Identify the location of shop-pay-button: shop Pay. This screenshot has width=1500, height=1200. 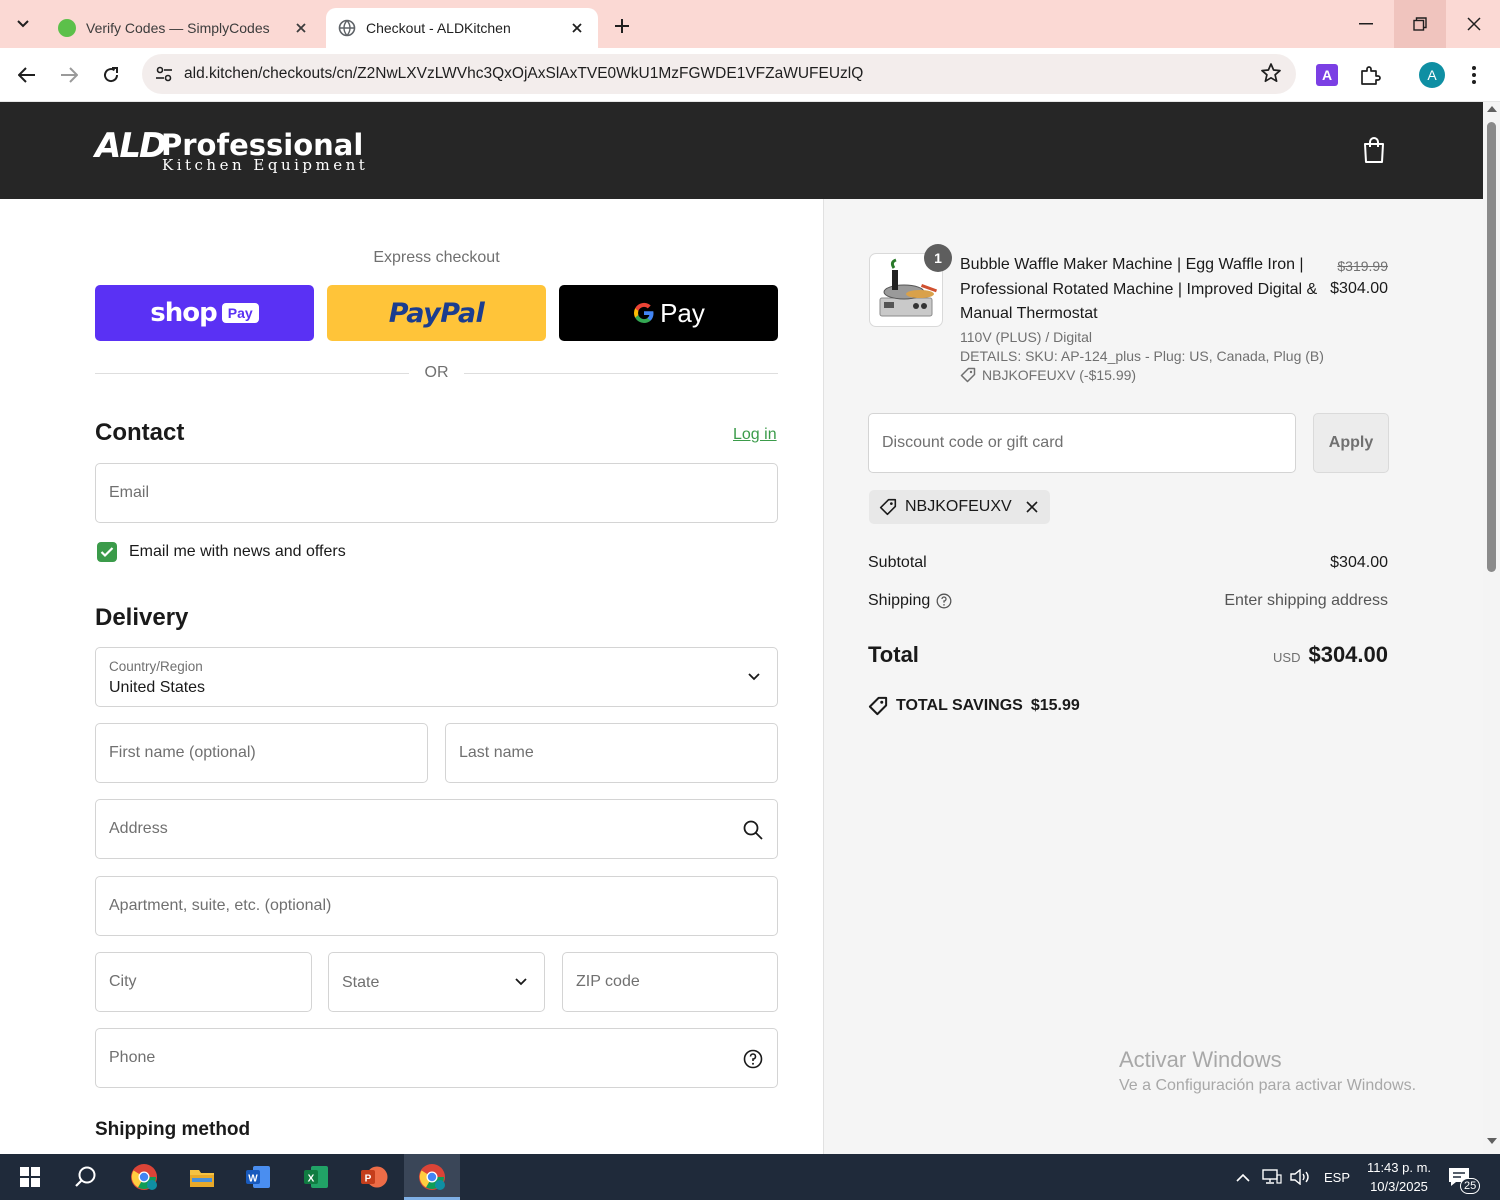
(204, 313).